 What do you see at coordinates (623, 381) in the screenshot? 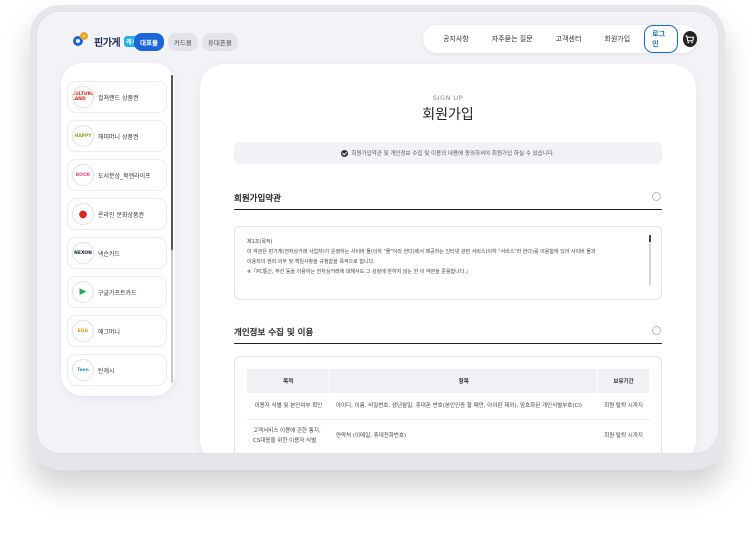
I see `table-header: 보유기간` at bounding box center [623, 381].